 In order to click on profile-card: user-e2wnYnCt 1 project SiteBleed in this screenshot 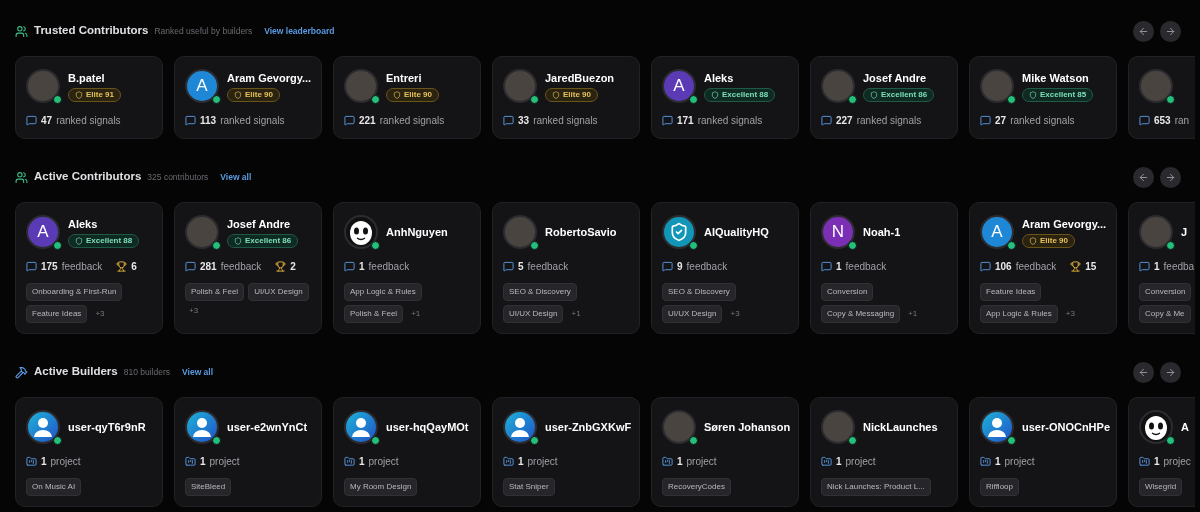, I will do `click(248, 452)`.